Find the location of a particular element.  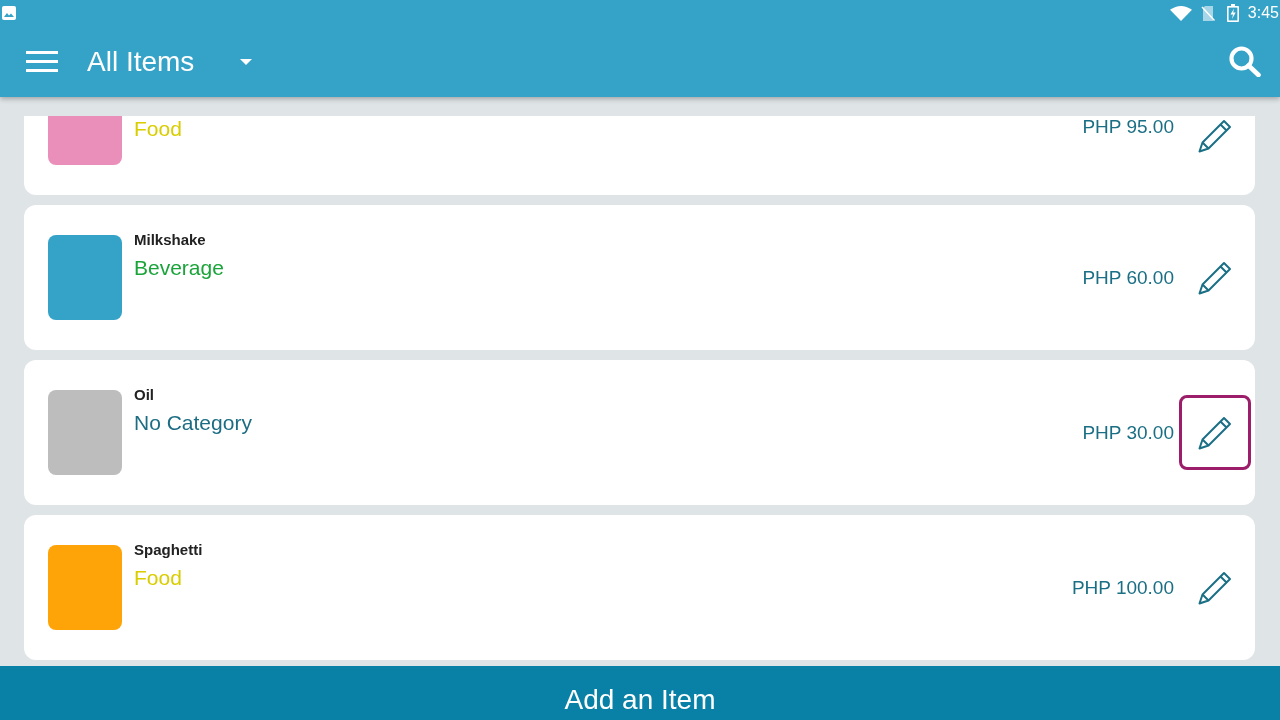

item-category: Beverage is located at coordinates (179, 268).